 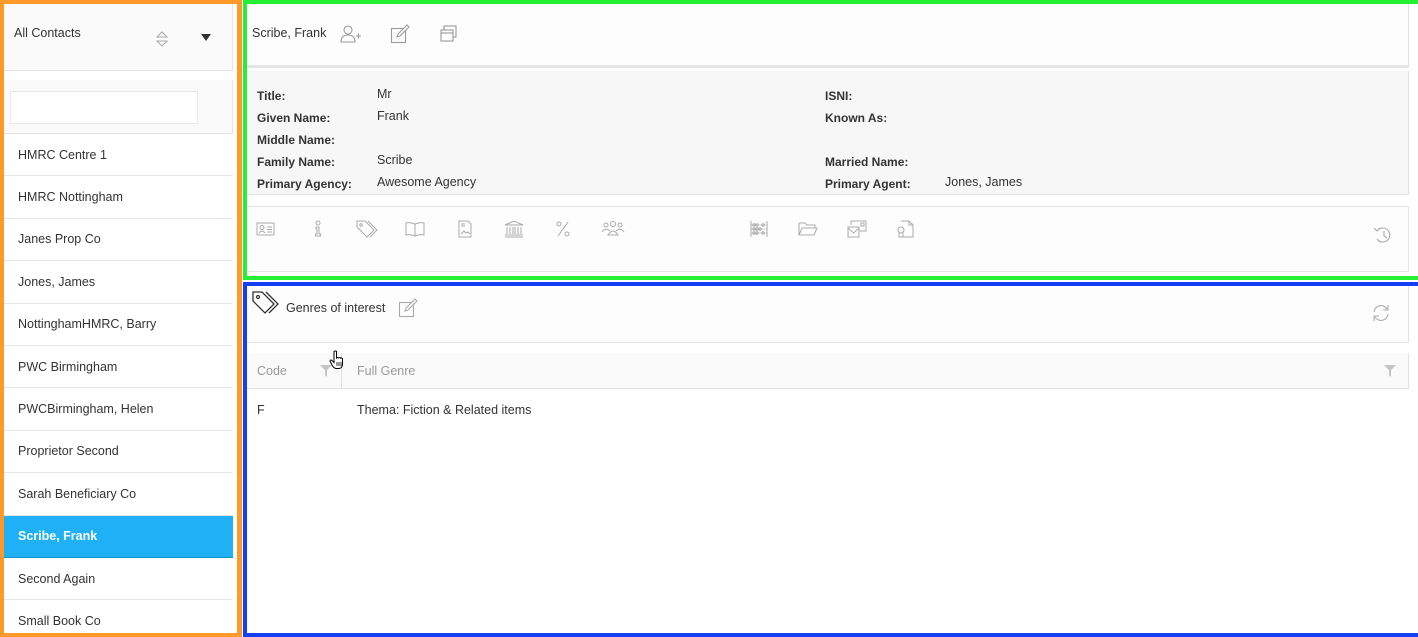 I want to click on field-label-isni: ISNI:, so click(x=839, y=96).